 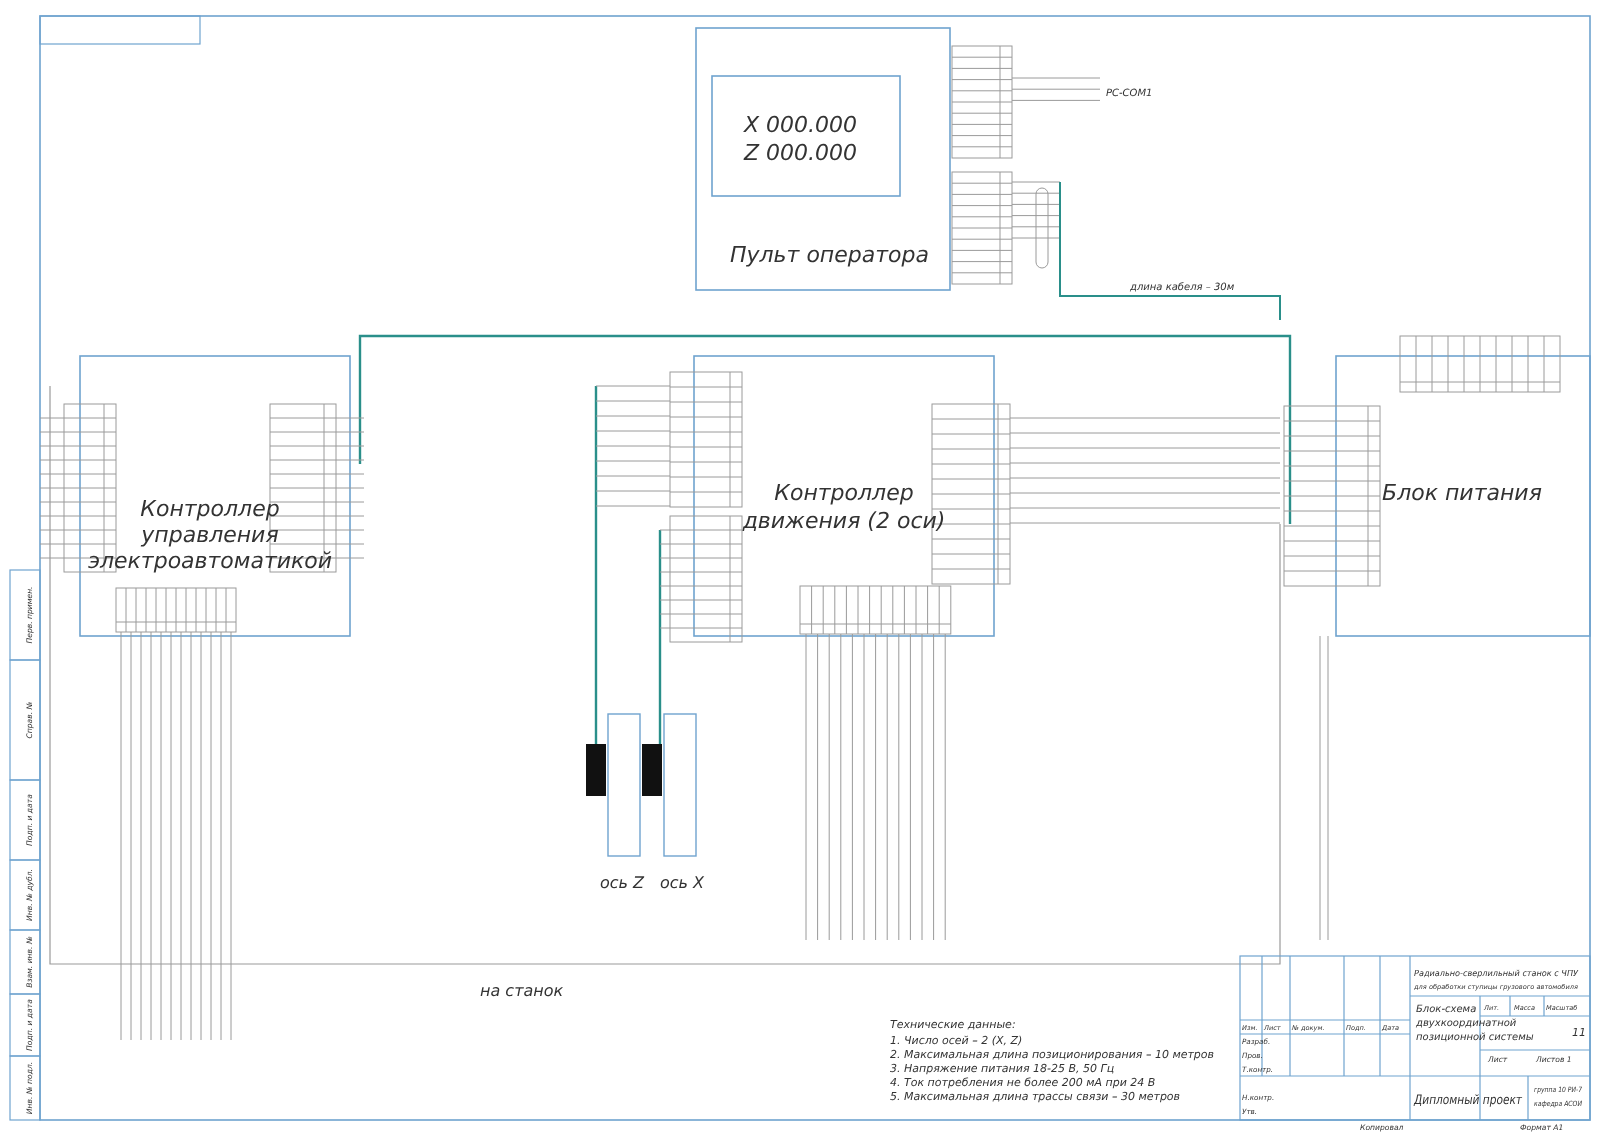 I want to click on block-title: Блок питания, so click(x=1462, y=493).